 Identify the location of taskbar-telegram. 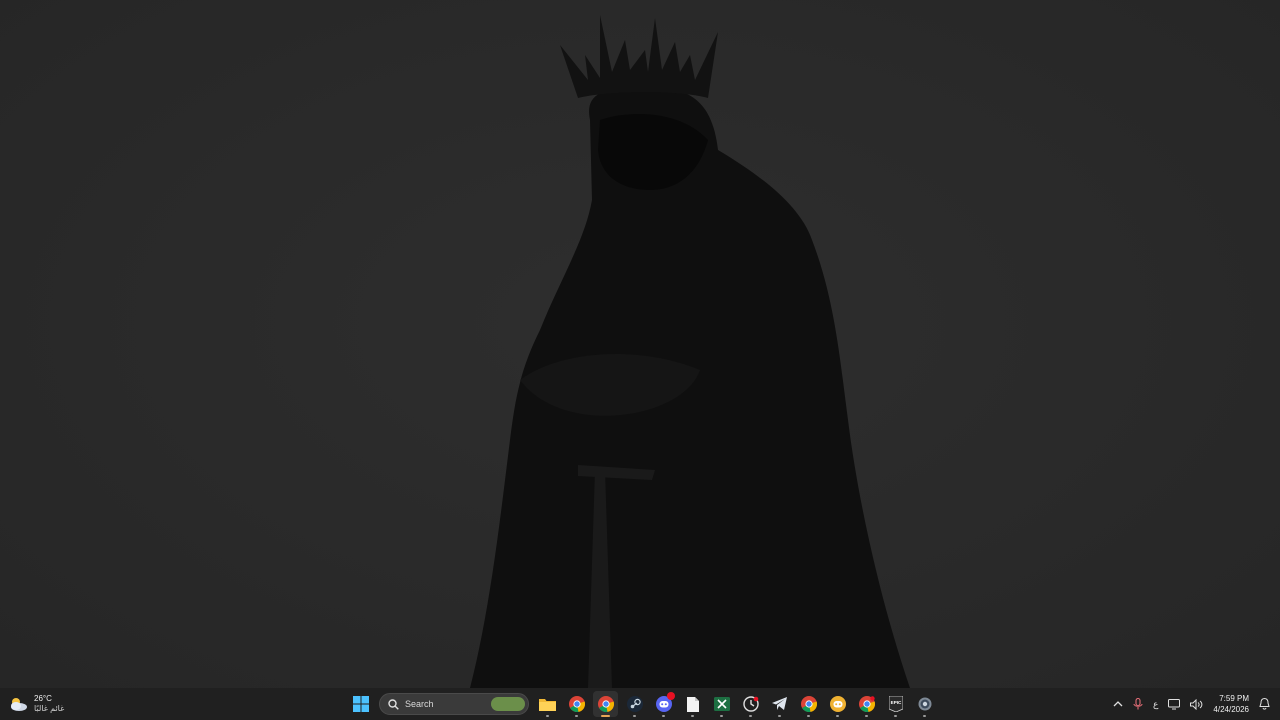
(779, 704).